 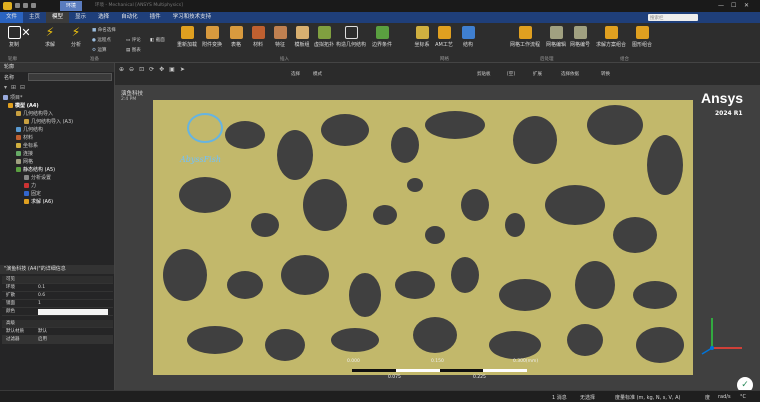 I want to click on expand-icon: ⊞, so click(x=13, y=87).